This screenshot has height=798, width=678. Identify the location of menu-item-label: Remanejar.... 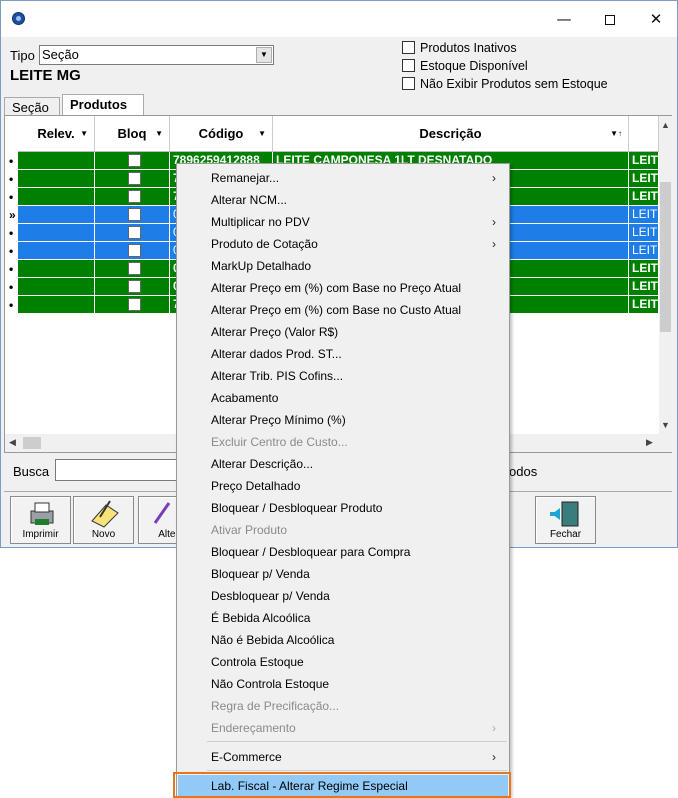
(245, 178).